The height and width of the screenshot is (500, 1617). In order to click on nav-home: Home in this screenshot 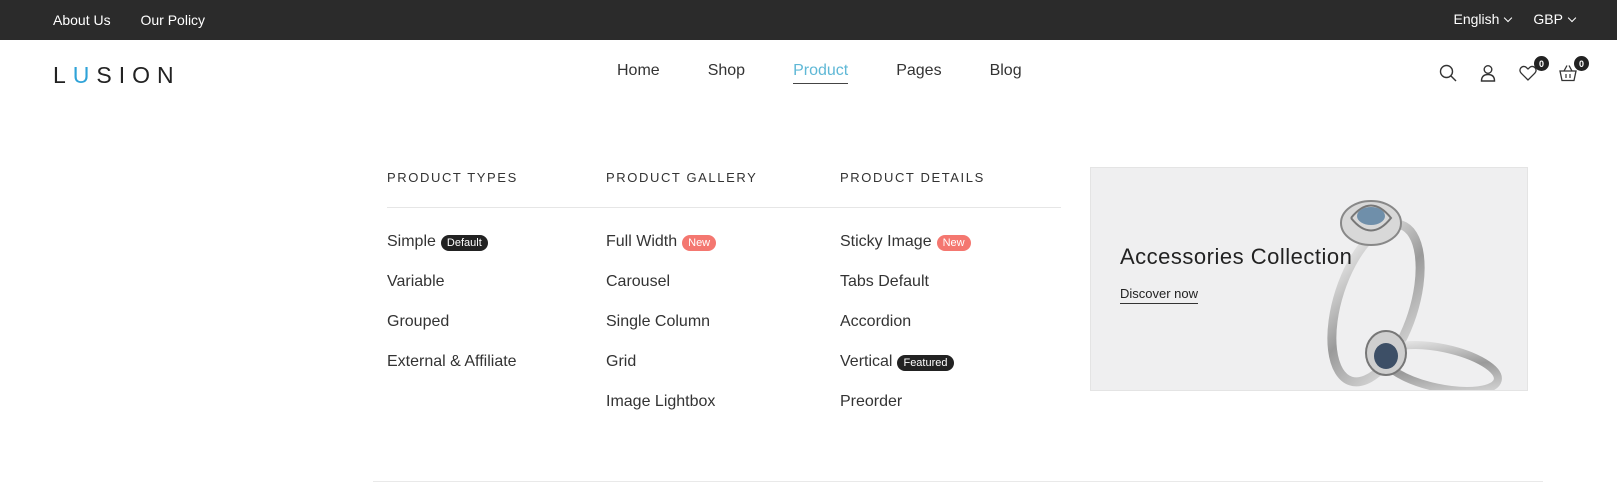, I will do `click(638, 73)`.